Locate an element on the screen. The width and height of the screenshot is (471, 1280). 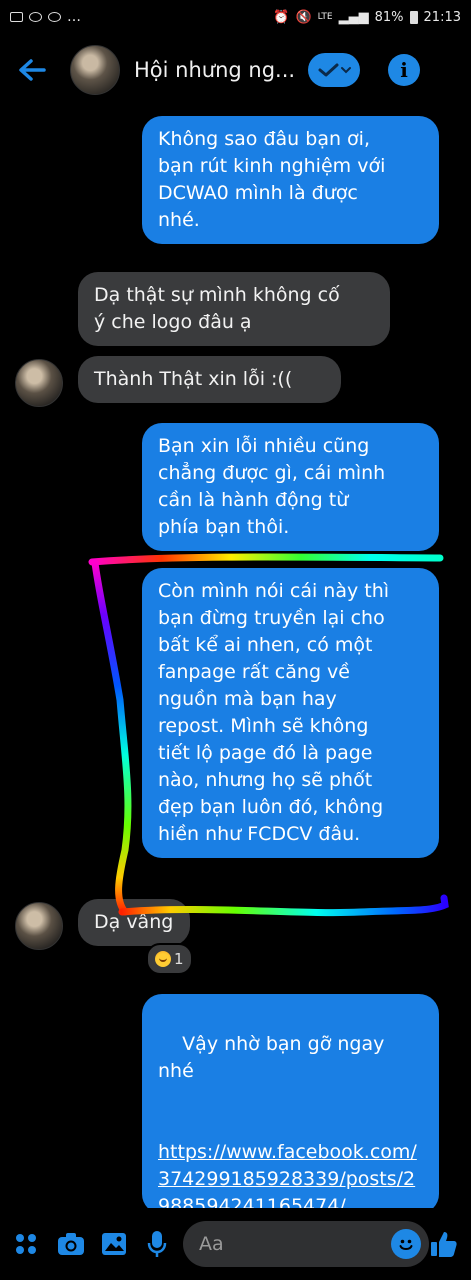
status-system-icons: ⏰ 🔇 LTE ▂▄▆ 81% 21:13 is located at coordinates (367, 17).